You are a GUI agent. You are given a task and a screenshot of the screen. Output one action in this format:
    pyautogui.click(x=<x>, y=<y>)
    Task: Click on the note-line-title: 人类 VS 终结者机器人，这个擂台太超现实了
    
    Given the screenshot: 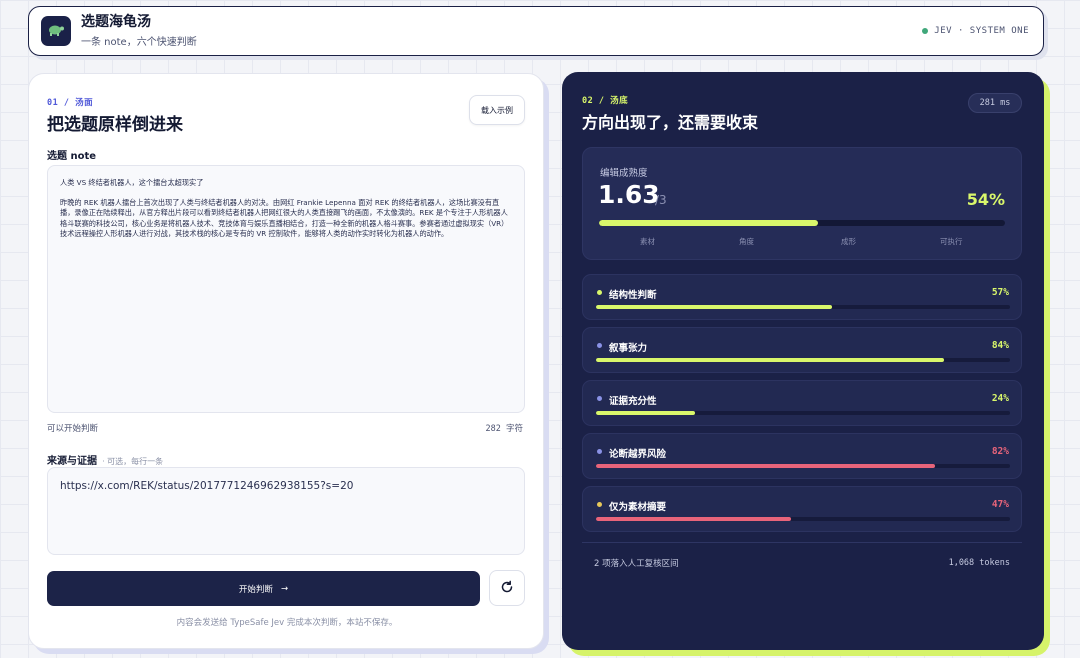 What is the action you would take?
    pyautogui.click(x=132, y=182)
    